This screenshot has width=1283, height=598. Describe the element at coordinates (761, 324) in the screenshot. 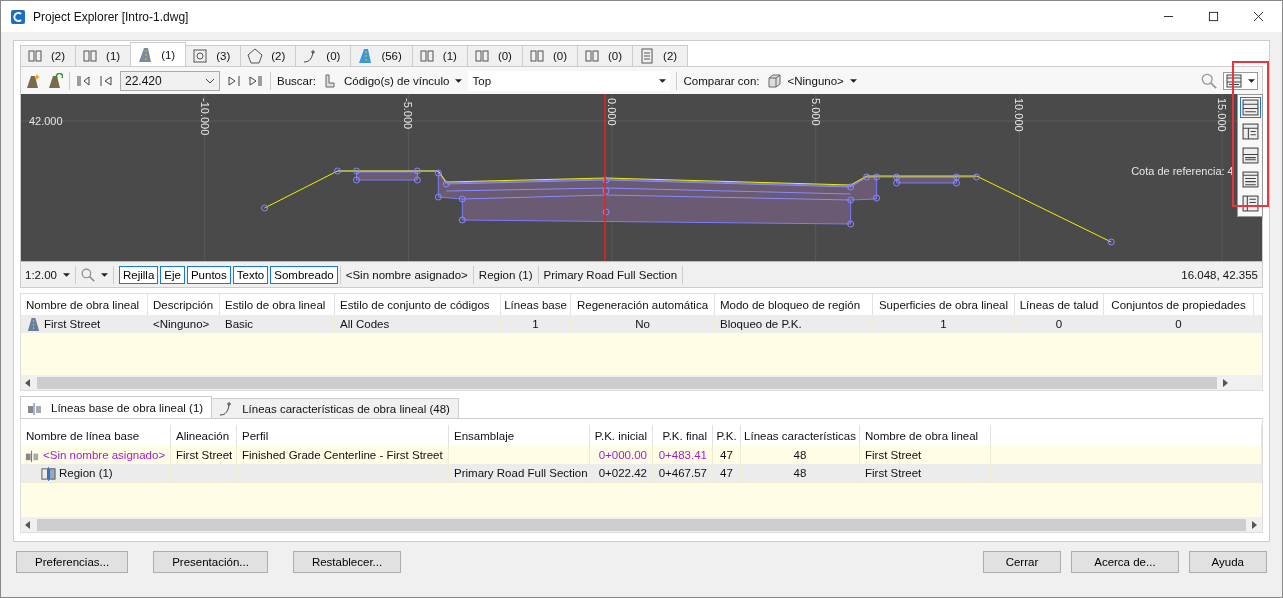

I see `table-cell: Bloqueo de P.K.` at that location.